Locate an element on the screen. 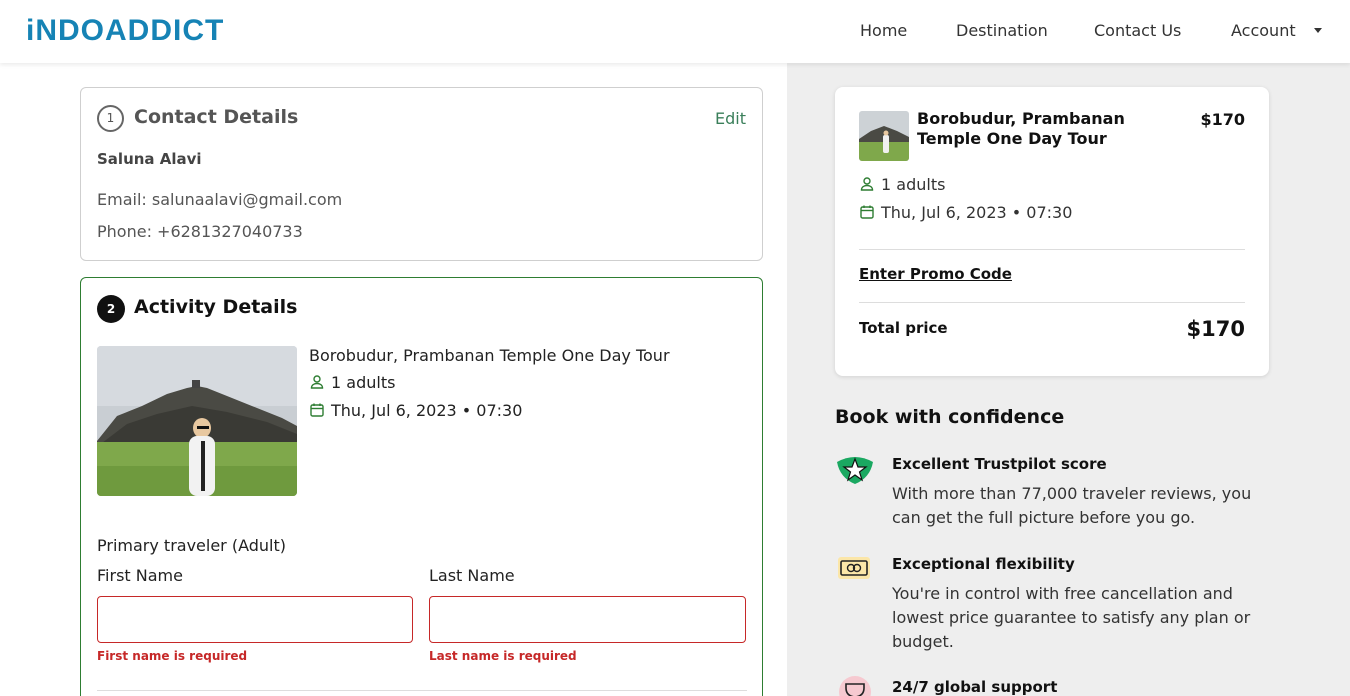 The height and width of the screenshot is (696, 1350). tour-adults-text: 1 adults is located at coordinates (363, 382).